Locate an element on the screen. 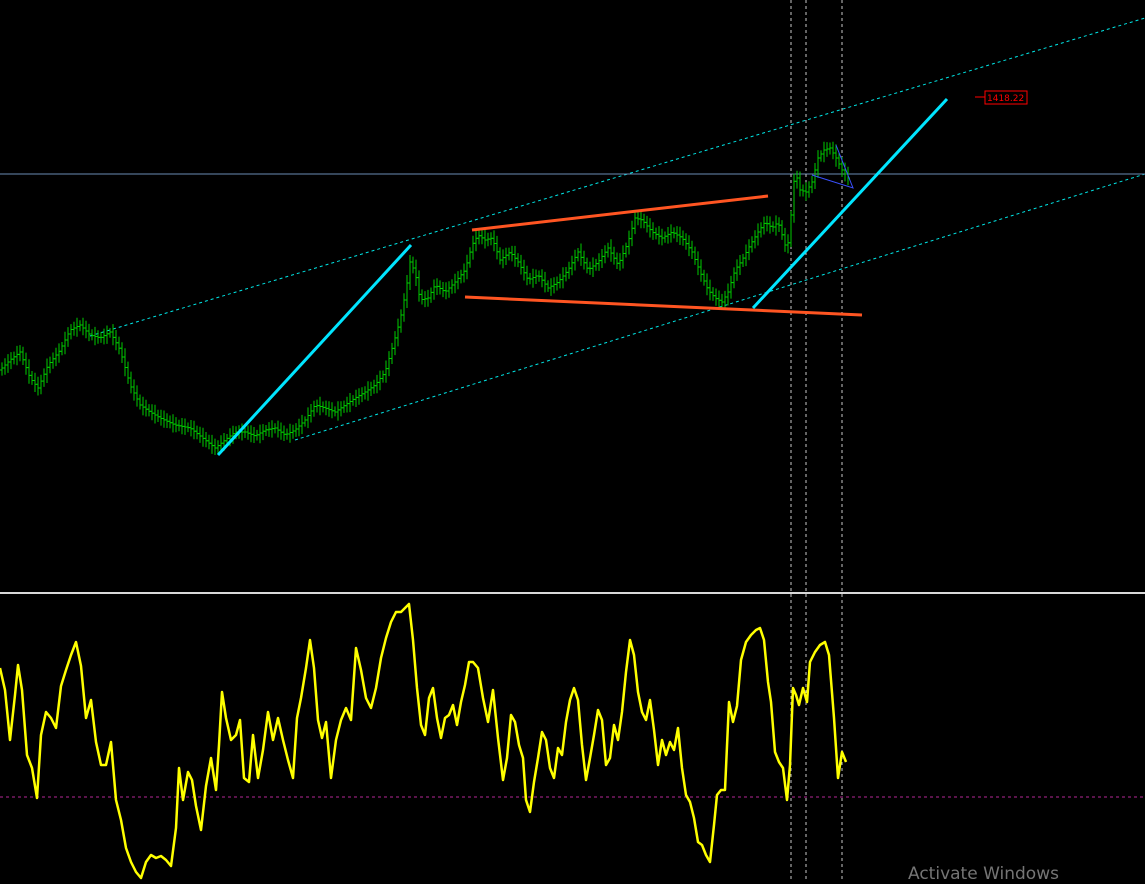  activate-windows-watermark: Activate Windows is located at coordinates (983, 874).